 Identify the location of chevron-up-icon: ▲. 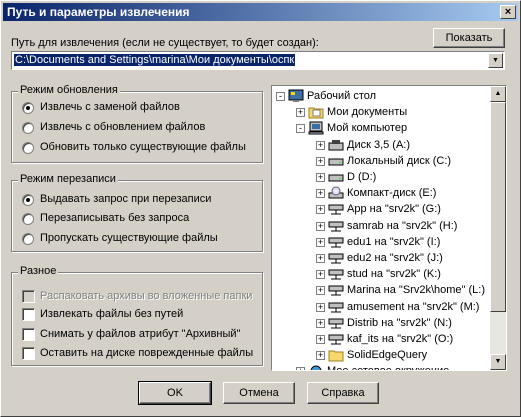
(498, 93).